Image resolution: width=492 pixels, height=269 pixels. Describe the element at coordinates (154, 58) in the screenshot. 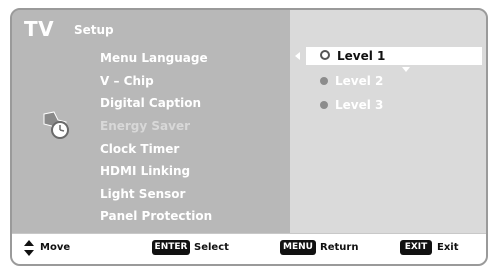

I see `menu-item-menu-language: Menu Language` at that location.